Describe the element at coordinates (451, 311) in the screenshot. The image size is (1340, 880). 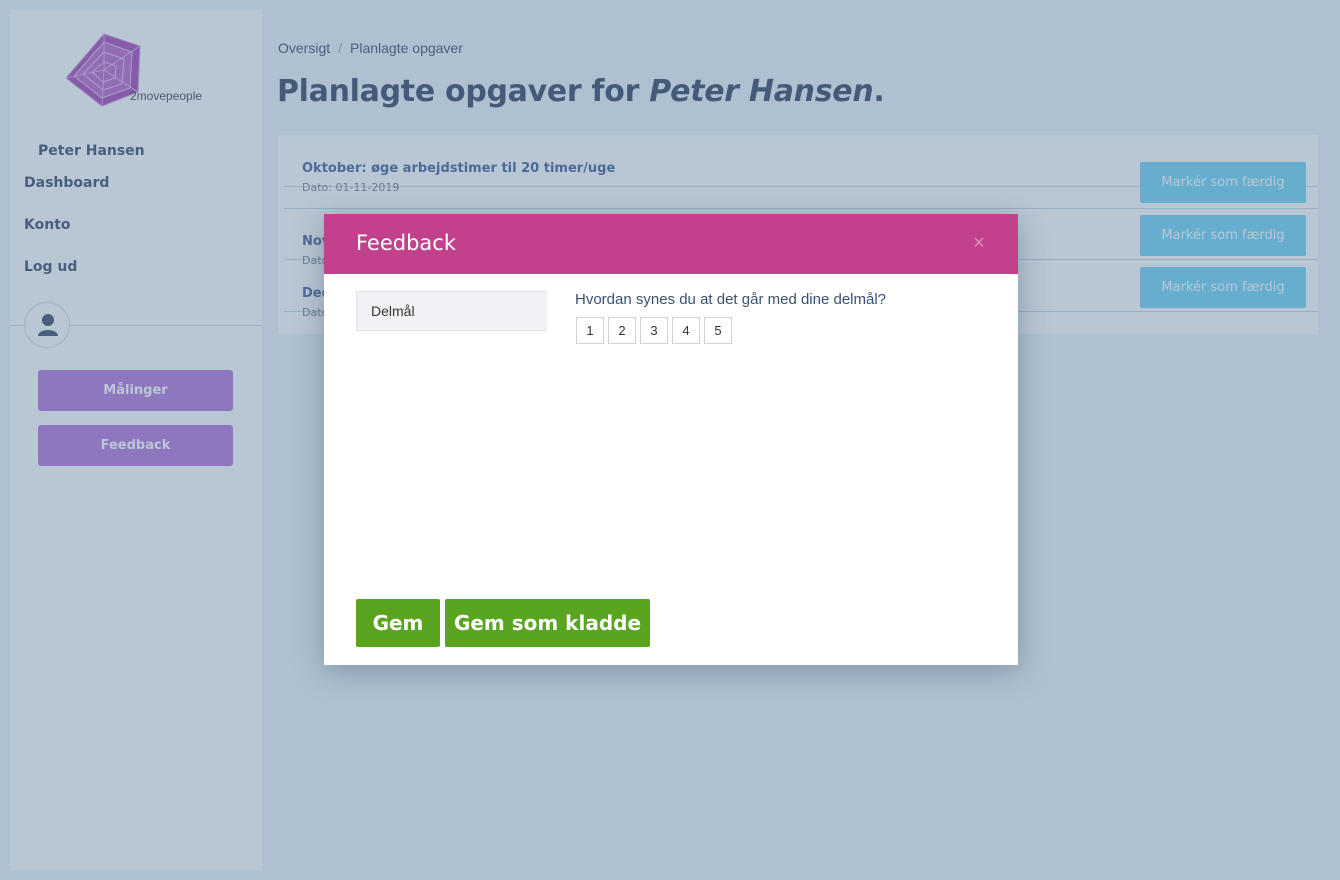
I see `tab-delmaal: Delmål` at that location.